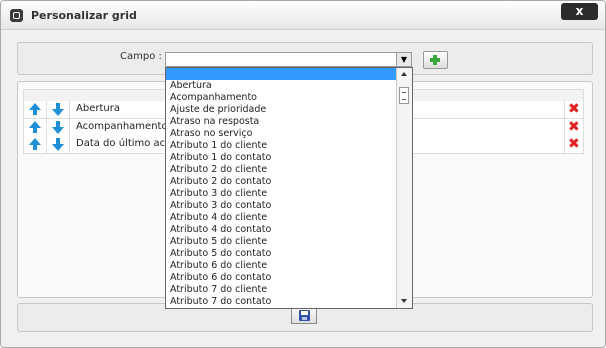  Describe the element at coordinates (282, 158) in the screenshot. I see `dropdown-option: Atributo 1 do contato` at that location.